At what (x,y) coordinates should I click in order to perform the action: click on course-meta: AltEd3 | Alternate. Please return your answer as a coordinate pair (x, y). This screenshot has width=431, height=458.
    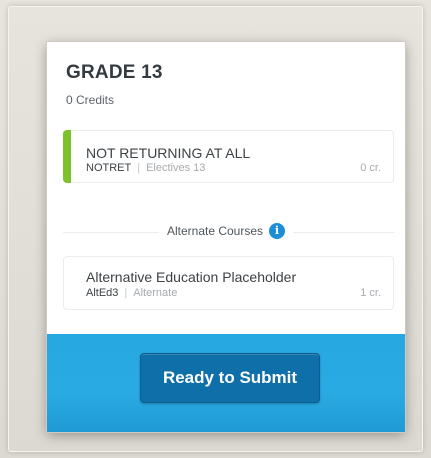
    Looking at the image, I should click on (131, 293).